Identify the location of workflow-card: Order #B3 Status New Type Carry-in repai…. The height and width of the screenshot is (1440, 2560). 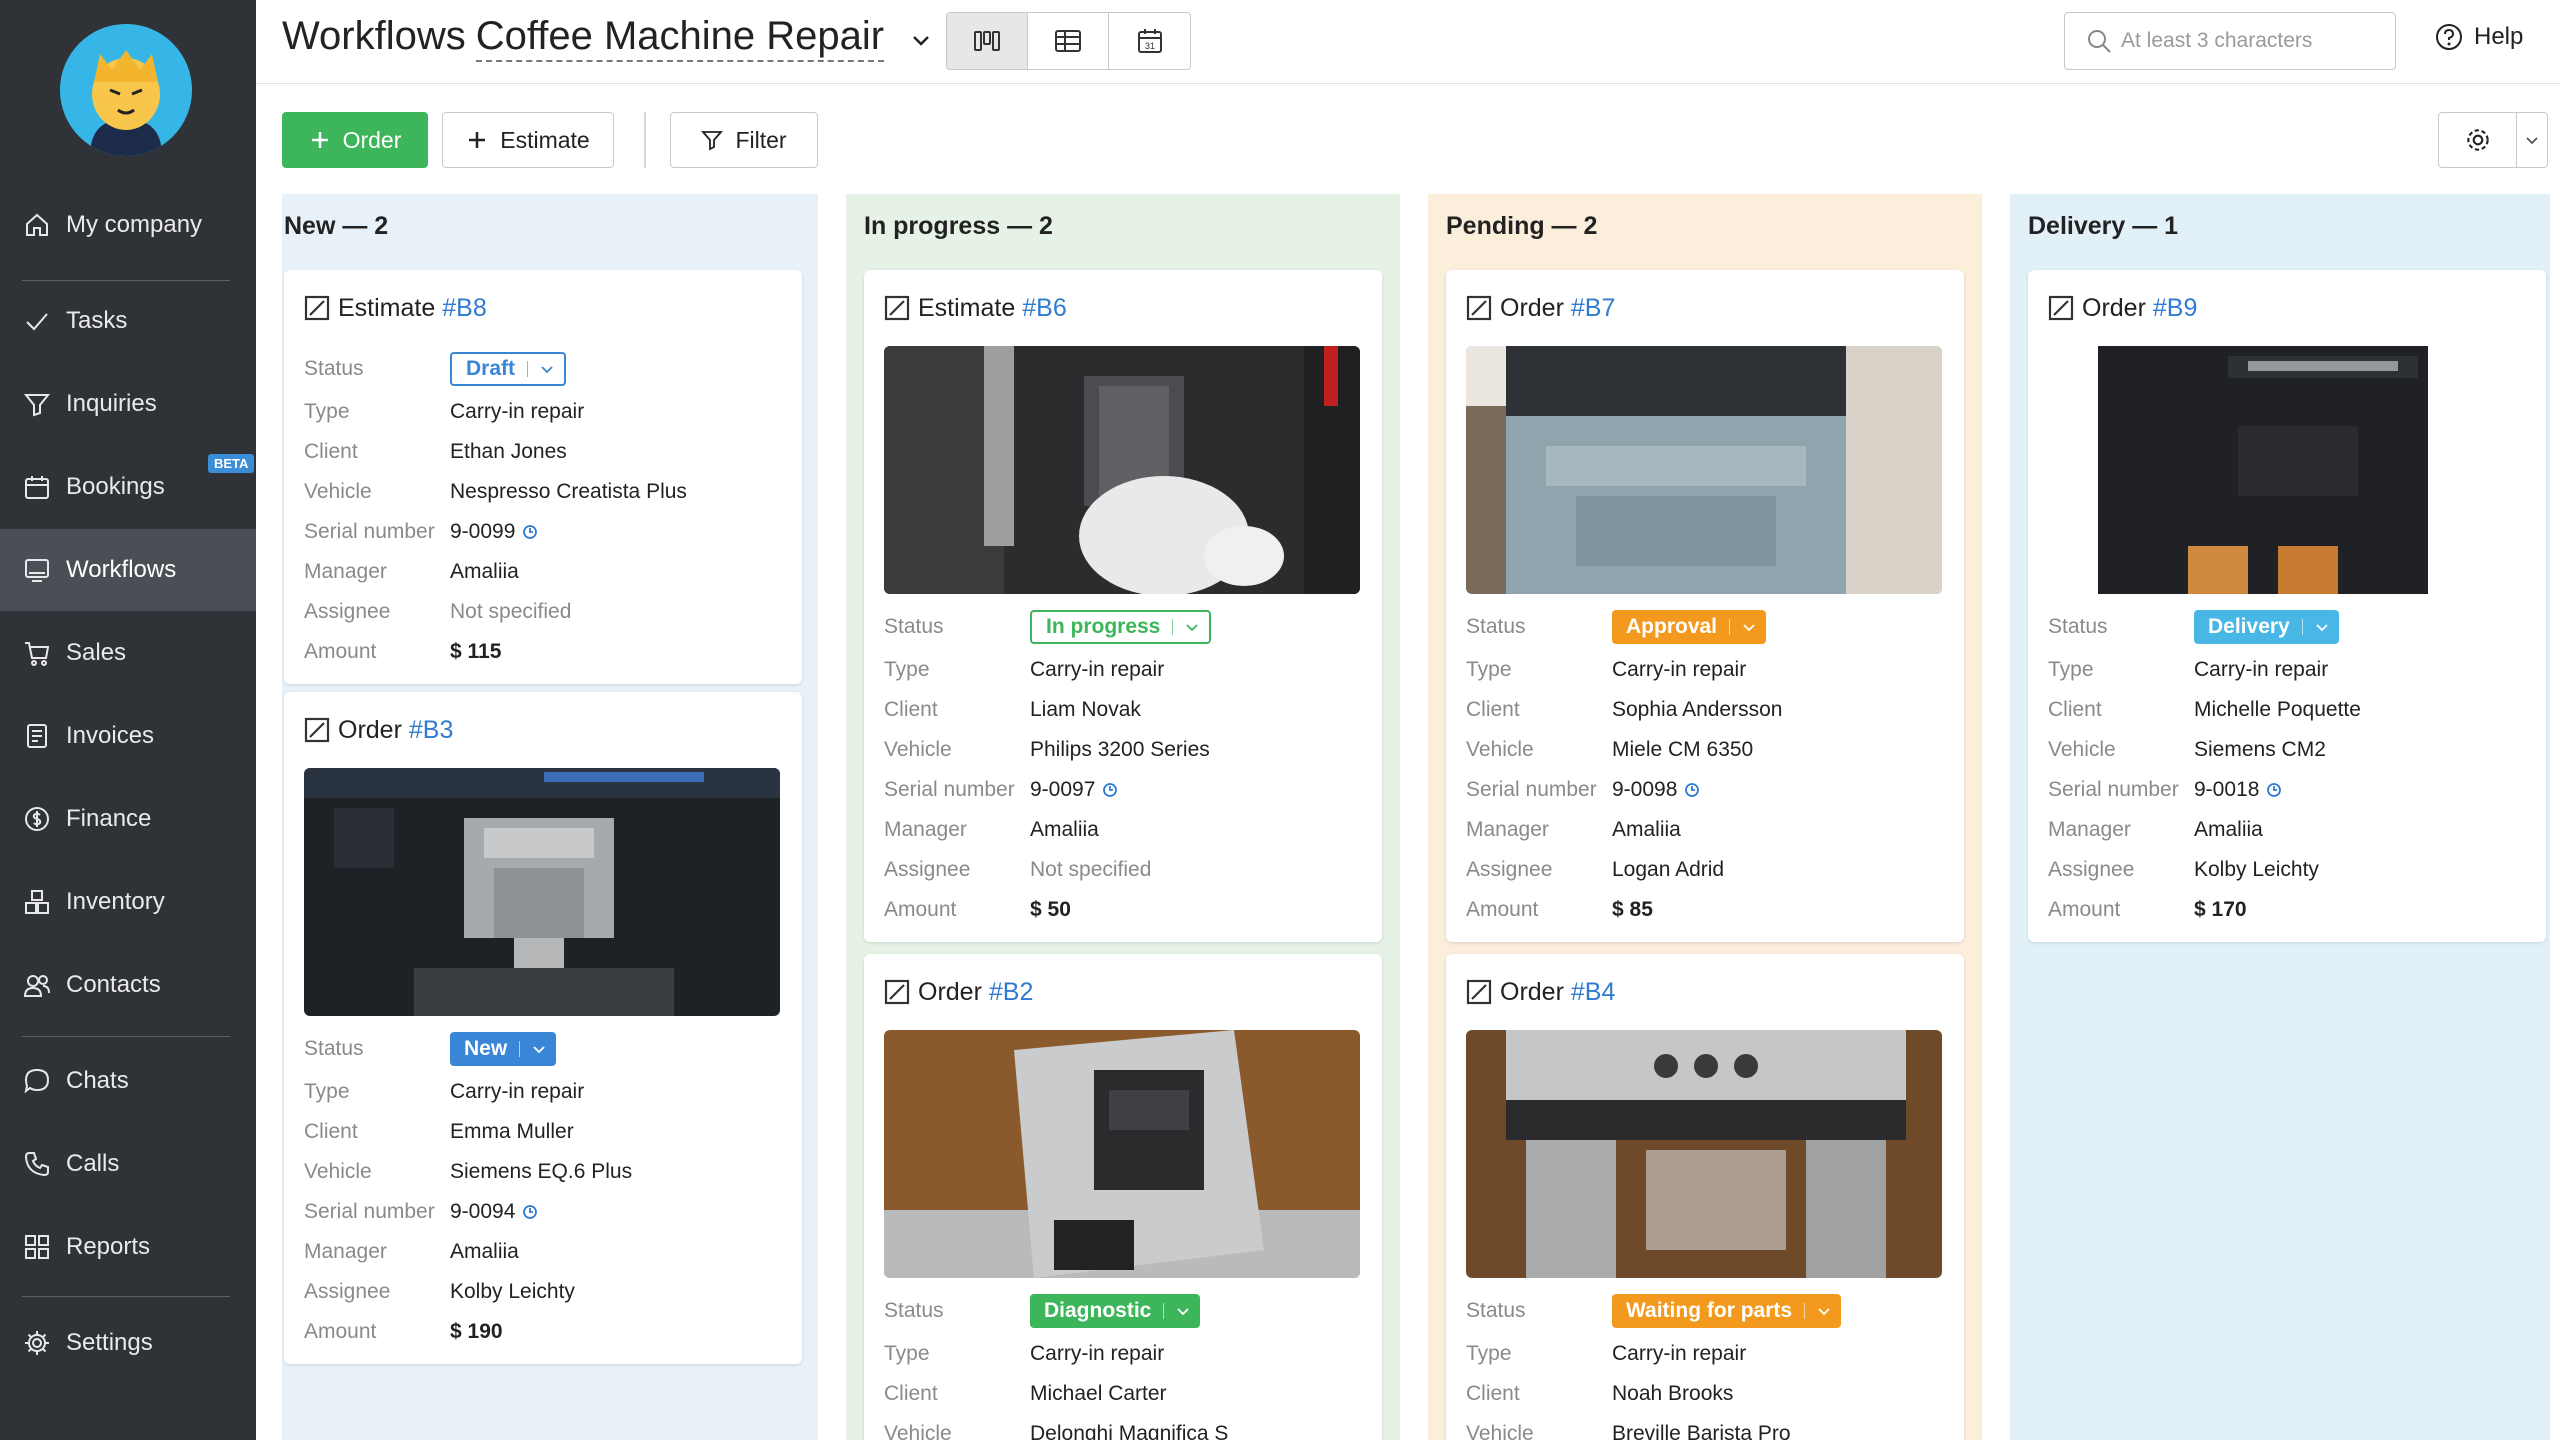
(543, 1028).